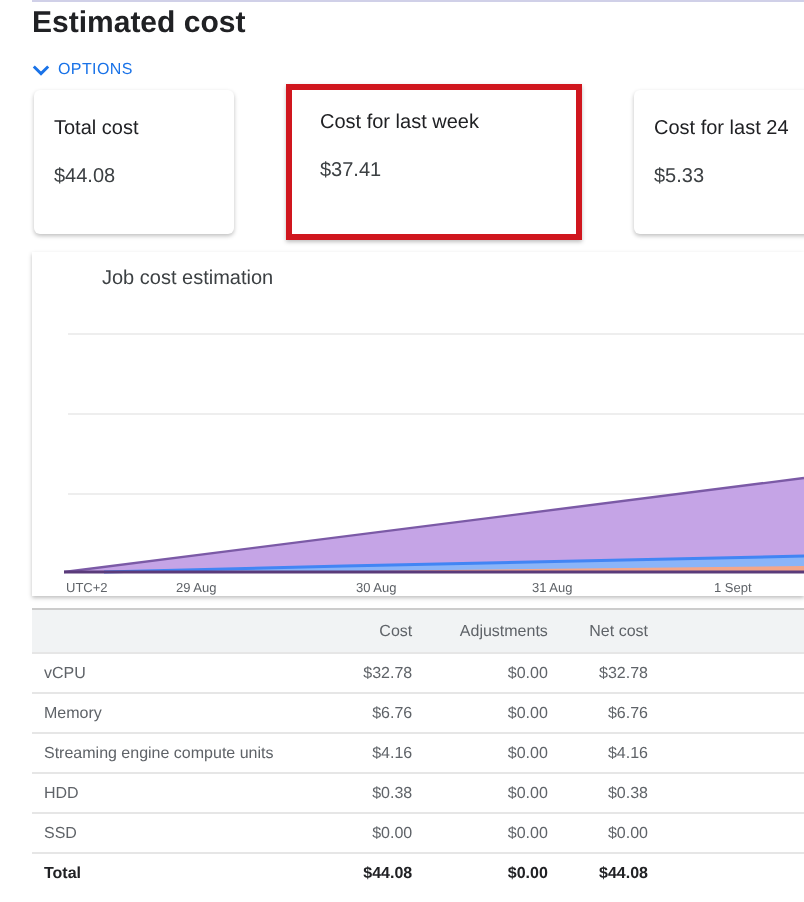 This screenshot has width=804, height=902. What do you see at coordinates (184, 872) in the screenshot?
I see `table-cell: Total` at bounding box center [184, 872].